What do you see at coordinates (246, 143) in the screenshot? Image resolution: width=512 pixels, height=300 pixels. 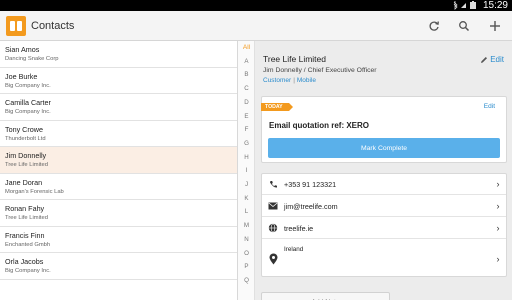 I see `alphabet-letter: G` at bounding box center [246, 143].